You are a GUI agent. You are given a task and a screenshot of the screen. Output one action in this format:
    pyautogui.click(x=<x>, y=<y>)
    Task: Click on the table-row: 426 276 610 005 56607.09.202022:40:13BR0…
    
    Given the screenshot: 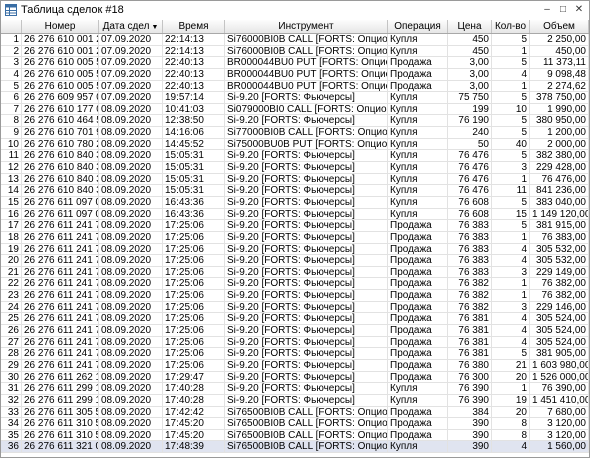 What is the action you would take?
    pyautogui.click(x=295, y=74)
    